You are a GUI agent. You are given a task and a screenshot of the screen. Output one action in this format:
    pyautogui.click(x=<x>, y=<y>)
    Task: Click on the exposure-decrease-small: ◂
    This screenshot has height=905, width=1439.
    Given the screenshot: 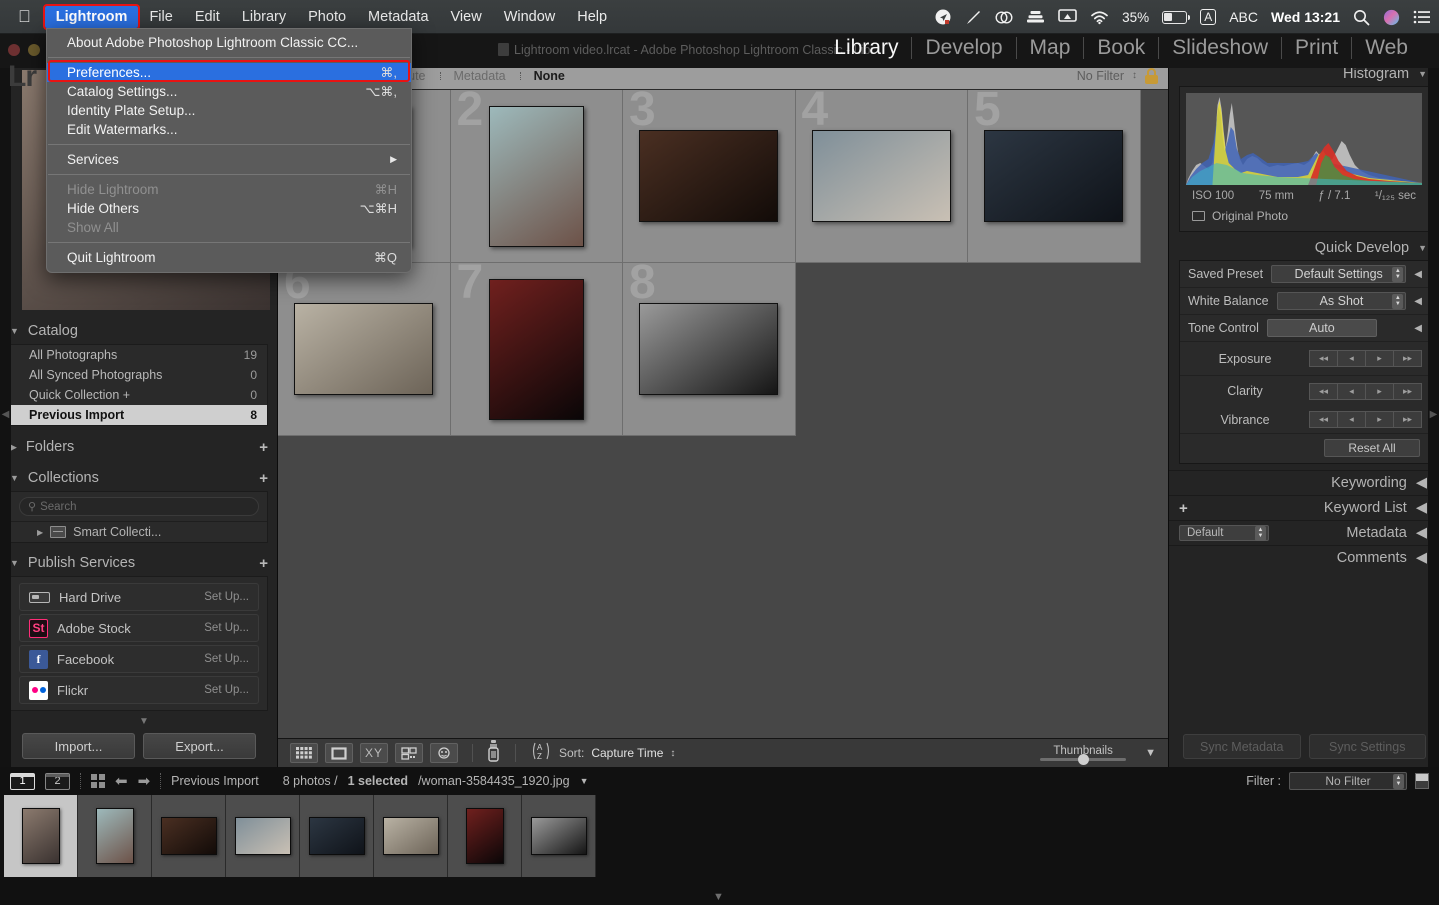 What is the action you would take?
    pyautogui.click(x=1351, y=358)
    